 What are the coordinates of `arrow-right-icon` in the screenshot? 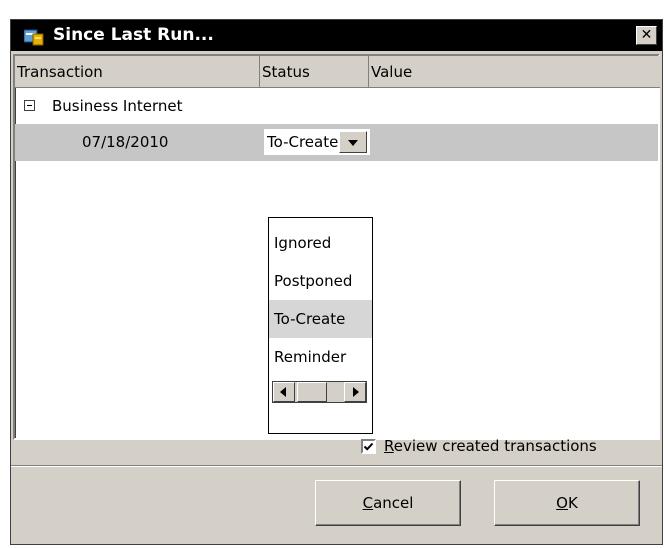 It's located at (355, 392).